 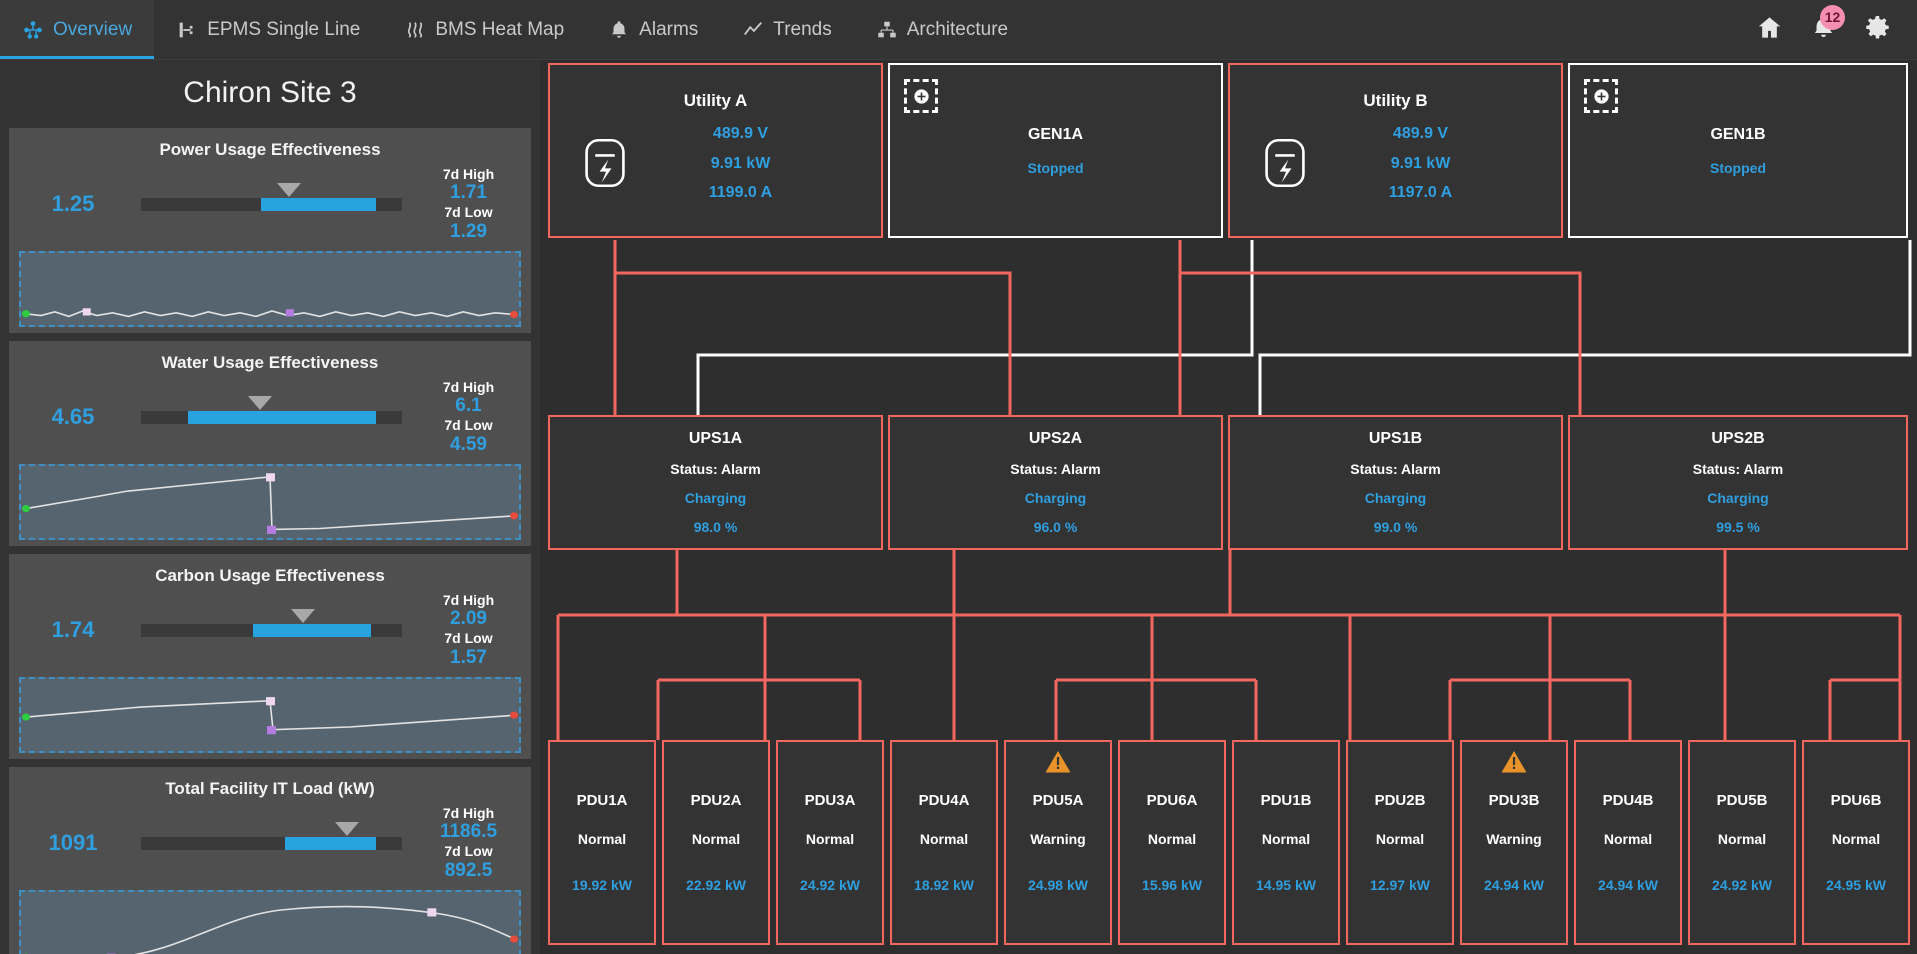 What do you see at coordinates (468, 832) in the screenshot?
I see `kpi-high-value: 1186.5` at bounding box center [468, 832].